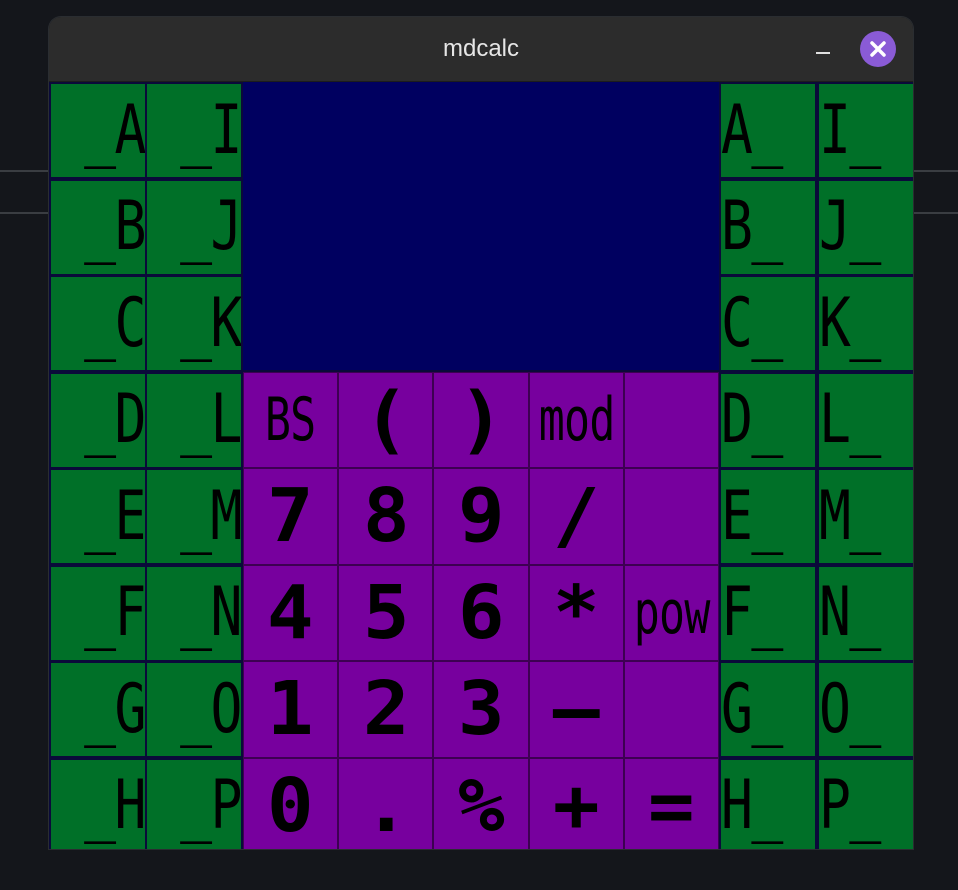 This screenshot has height=890, width=958. I want to click on digit-4-key: 4, so click(291, 612).